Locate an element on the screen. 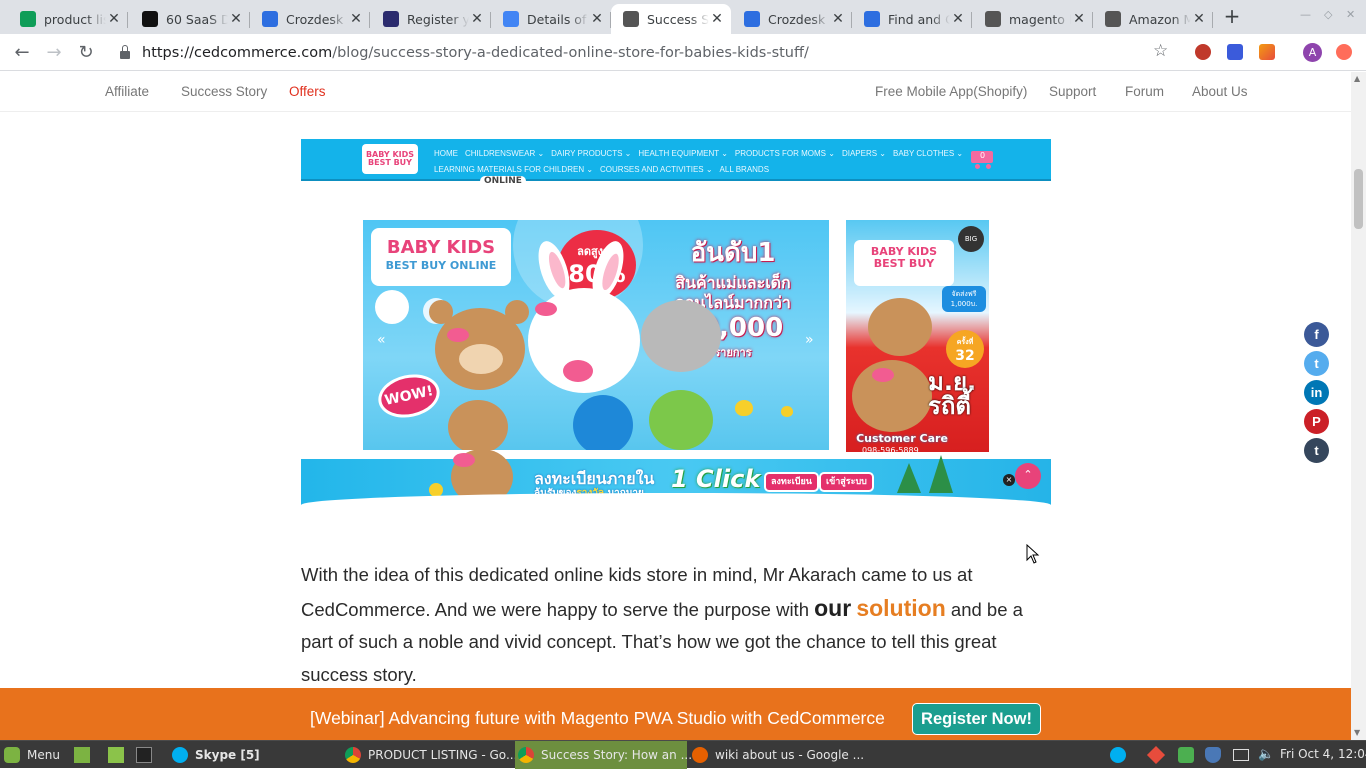 Image resolution: width=1366 pixels, height=769 pixels. show-desktop-icon is located at coordinates (82, 755).